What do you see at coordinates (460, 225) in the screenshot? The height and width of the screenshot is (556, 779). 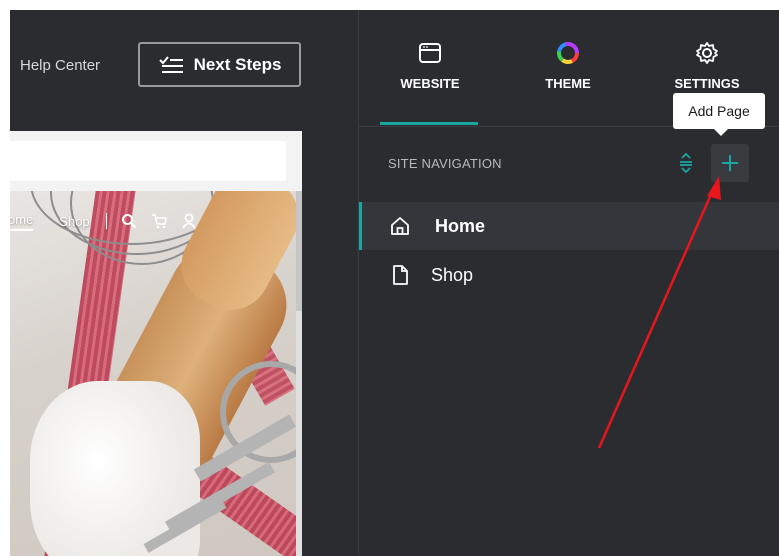 I see `nav-page-home-label: Home` at bounding box center [460, 225].